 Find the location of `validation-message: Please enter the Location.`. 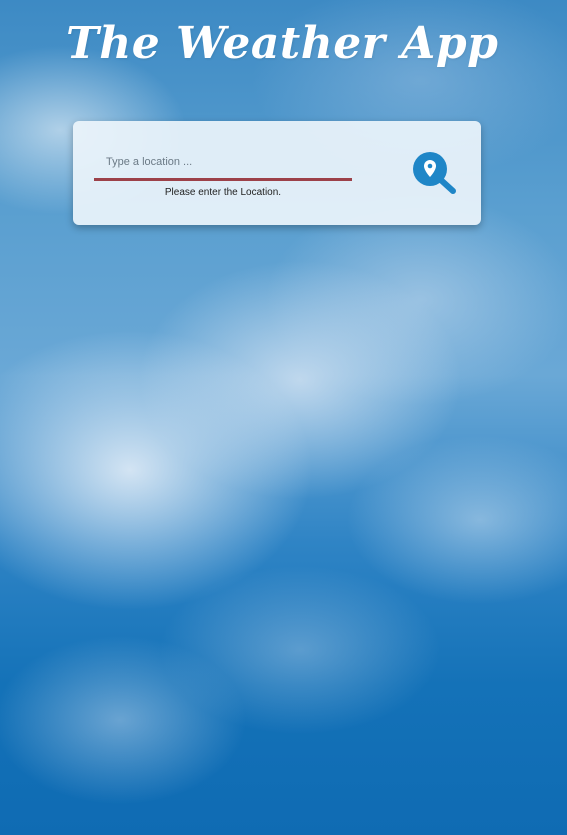

validation-message: Please enter the Location. is located at coordinates (223, 192).